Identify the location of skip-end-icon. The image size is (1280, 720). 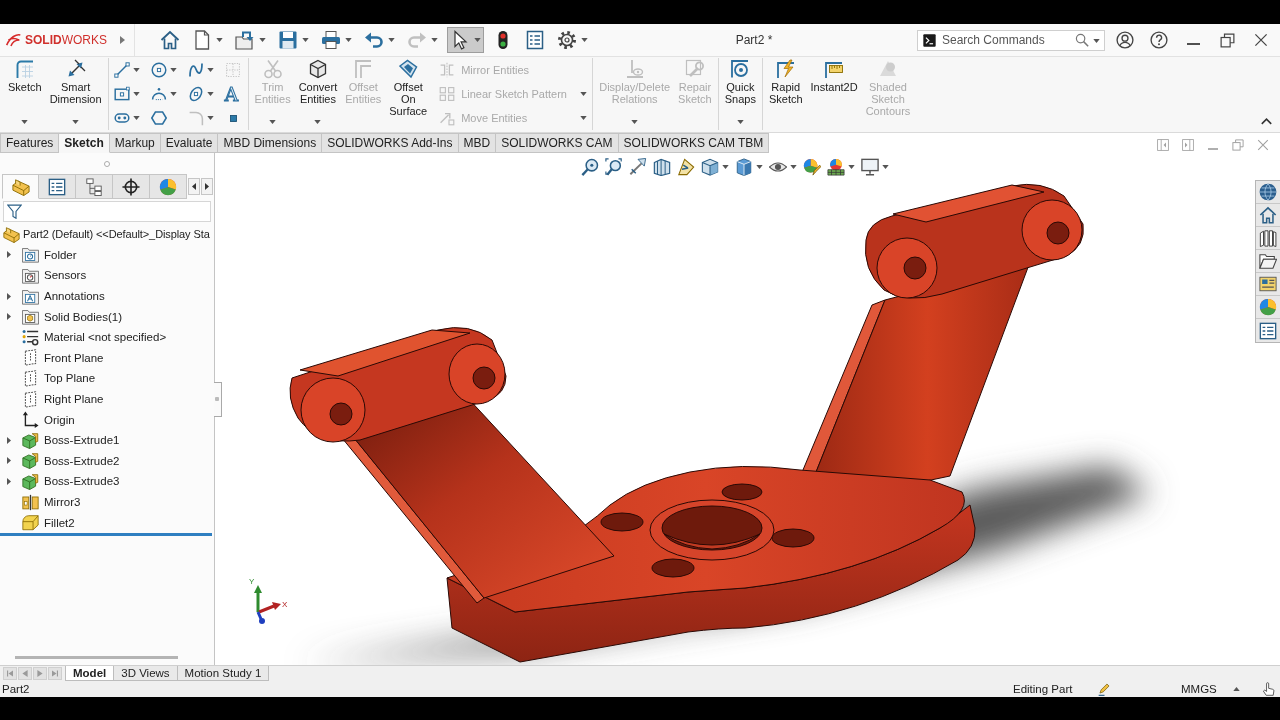
(55, 673).